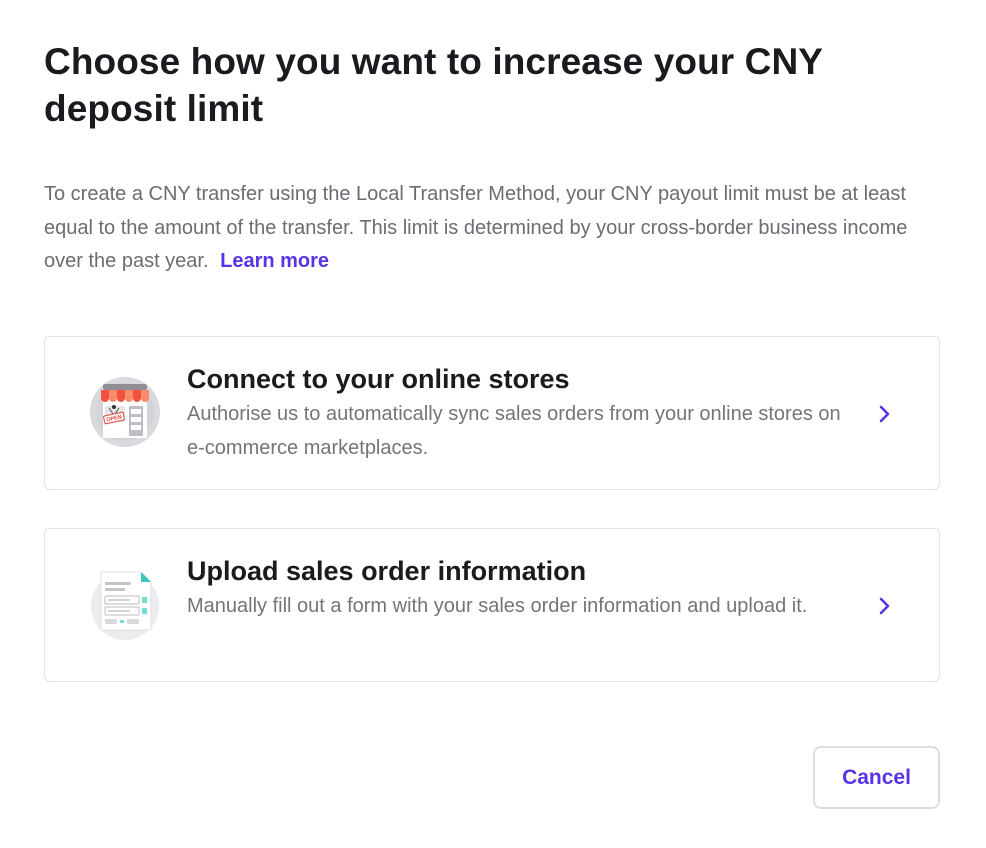 The height and width of the screenshot is (848, 986). What do you see at coordinates (274, 261) in the screenshot?
I see `learn-more-link: Learn more` at bounding box center [274, 261].